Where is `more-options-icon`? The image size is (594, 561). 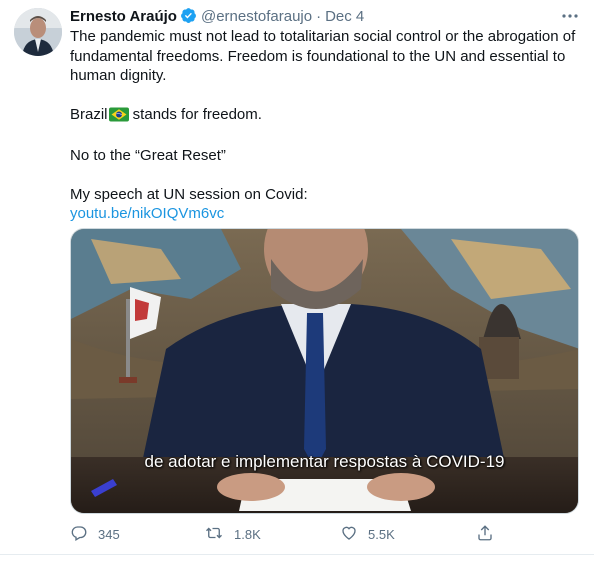
more-options-icon is located at coordinates (570, 16).